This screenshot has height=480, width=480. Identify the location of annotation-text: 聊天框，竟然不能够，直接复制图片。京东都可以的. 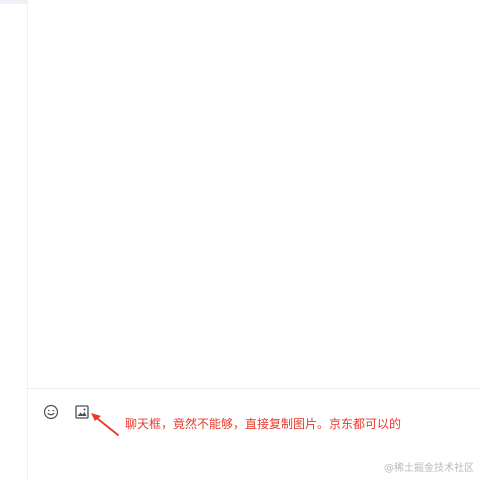
(263, 424).